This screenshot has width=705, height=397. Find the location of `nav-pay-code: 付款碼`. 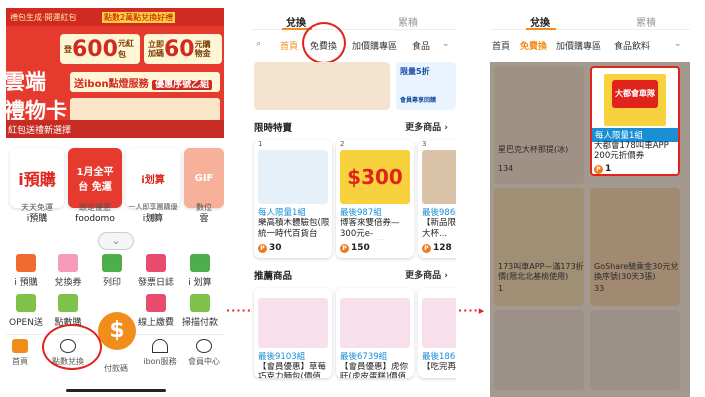

nav-pay-code: 付款碼 is located at coordinates (116, 368).